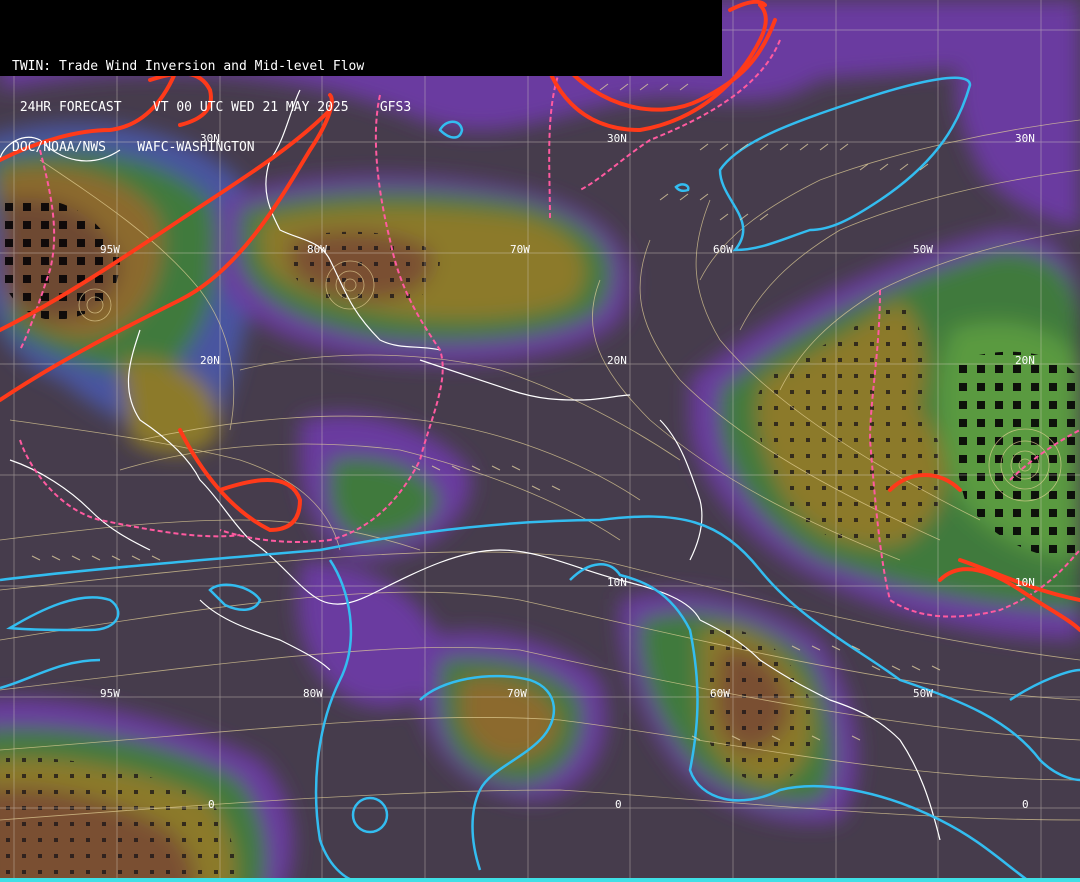 The height and width of the screenshot is (882, 1080). Describe the element at coordinates (110, 693) in the screenshot. I see `label-95w-bottom: 95W` at that location.